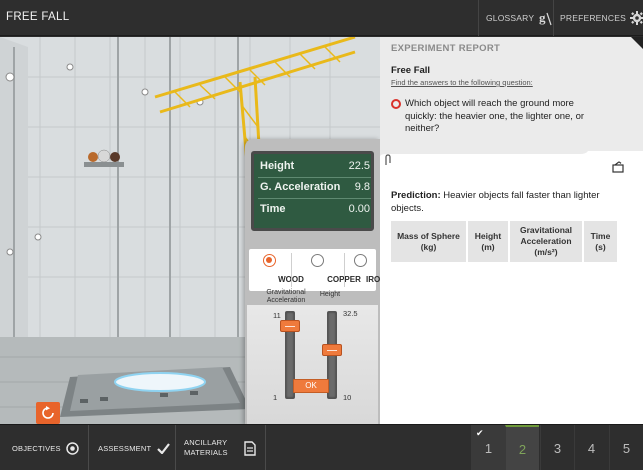 The image size is (643, 470). I want to click on material-option-copper: COPPER, so click(326, 270).